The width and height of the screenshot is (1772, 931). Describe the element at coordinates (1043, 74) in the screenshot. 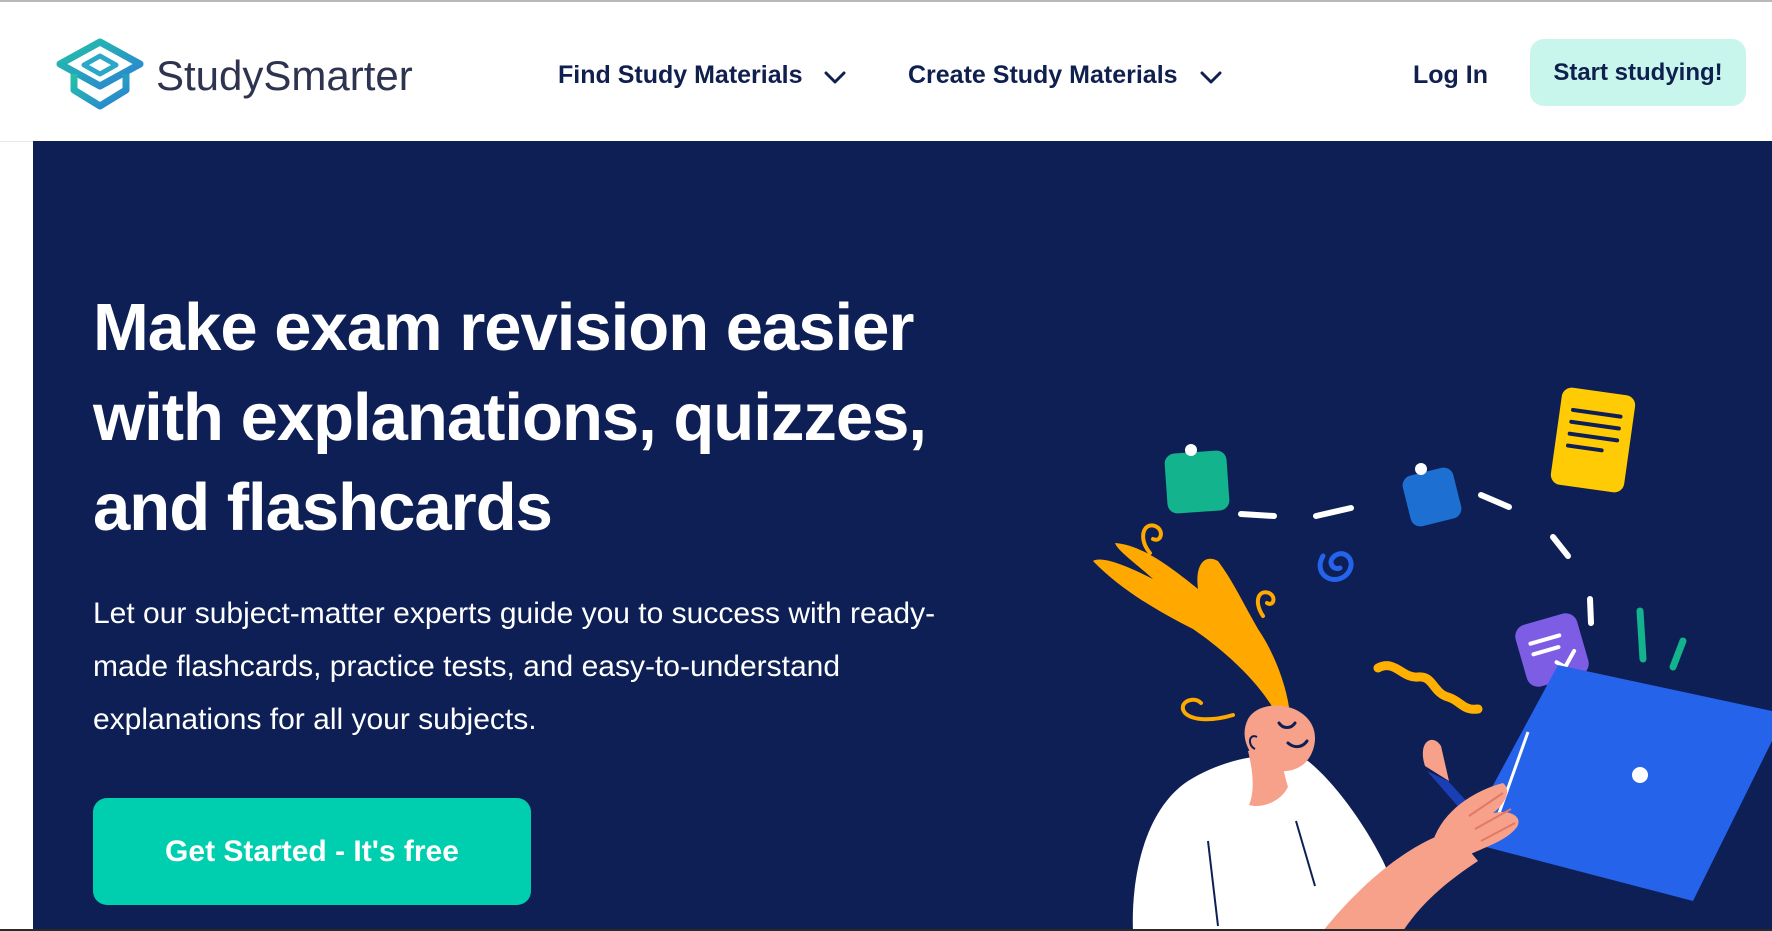

I see `nav-create-label: Create Study Materials` at that location.